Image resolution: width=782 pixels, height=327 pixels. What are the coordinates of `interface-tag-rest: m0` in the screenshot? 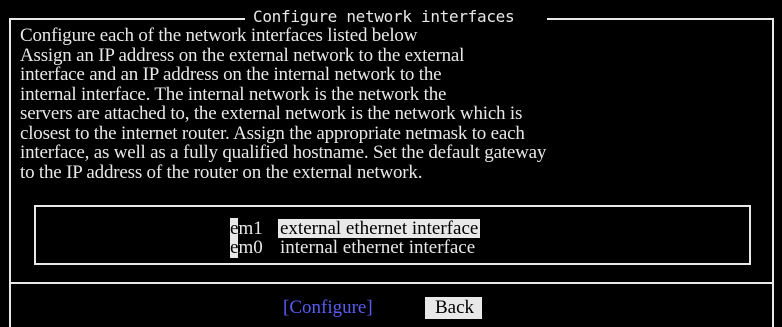 It's located at (250, 247).